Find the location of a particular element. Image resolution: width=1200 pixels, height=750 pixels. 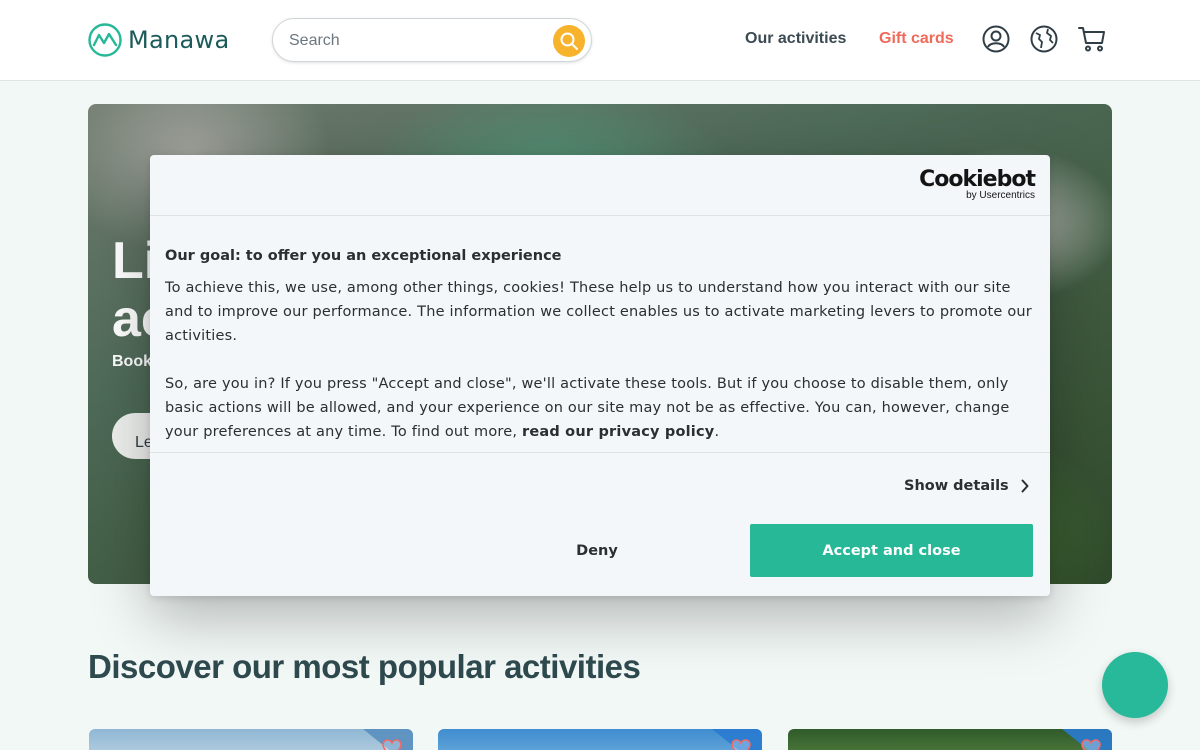

cookiebot-logo: Cookiebot by Usercentrics is located at coordinates (977, 184).